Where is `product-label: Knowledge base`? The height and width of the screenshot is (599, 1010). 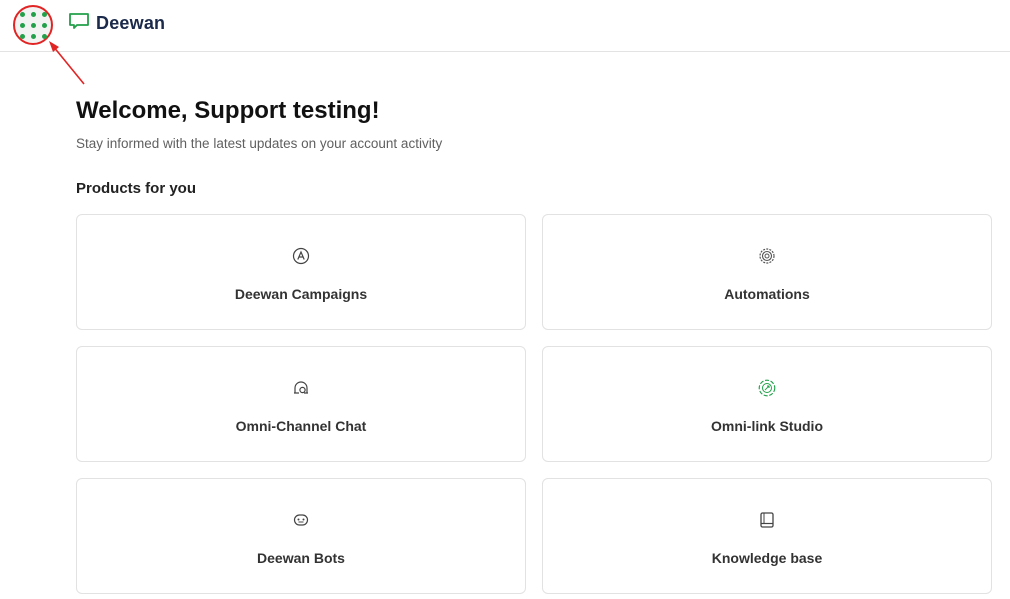
product-label: Knowledge base is located at coordinates (767, 558).